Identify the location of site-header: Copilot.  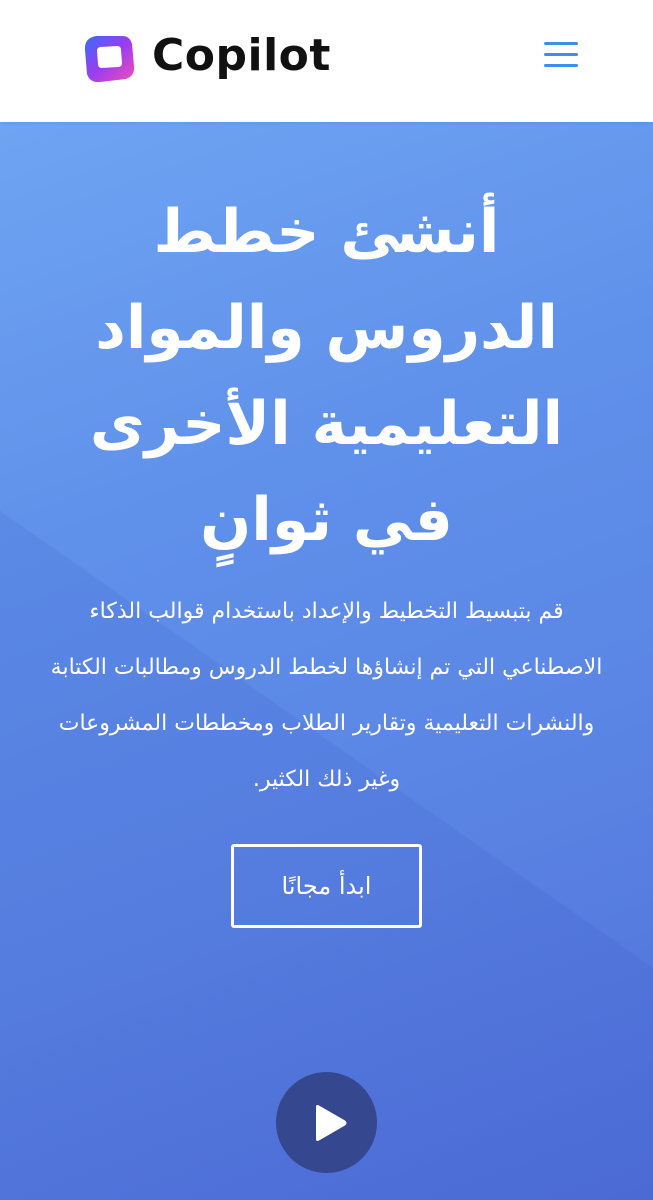
(326, 61).